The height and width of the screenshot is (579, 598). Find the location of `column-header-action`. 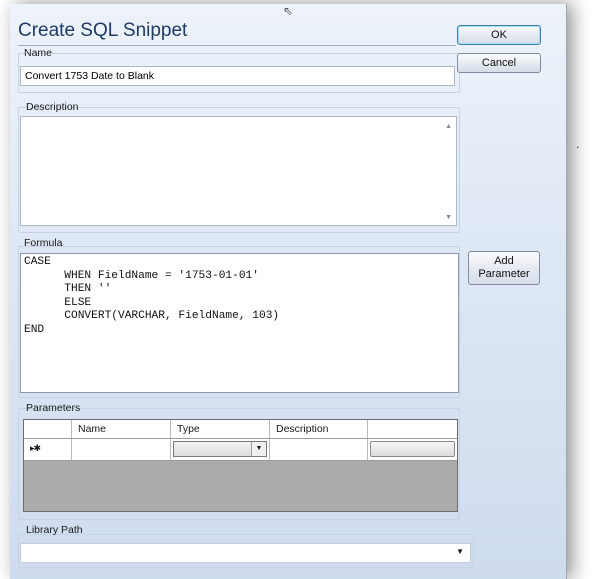

column-header-action is located at coordinates (412, 429).